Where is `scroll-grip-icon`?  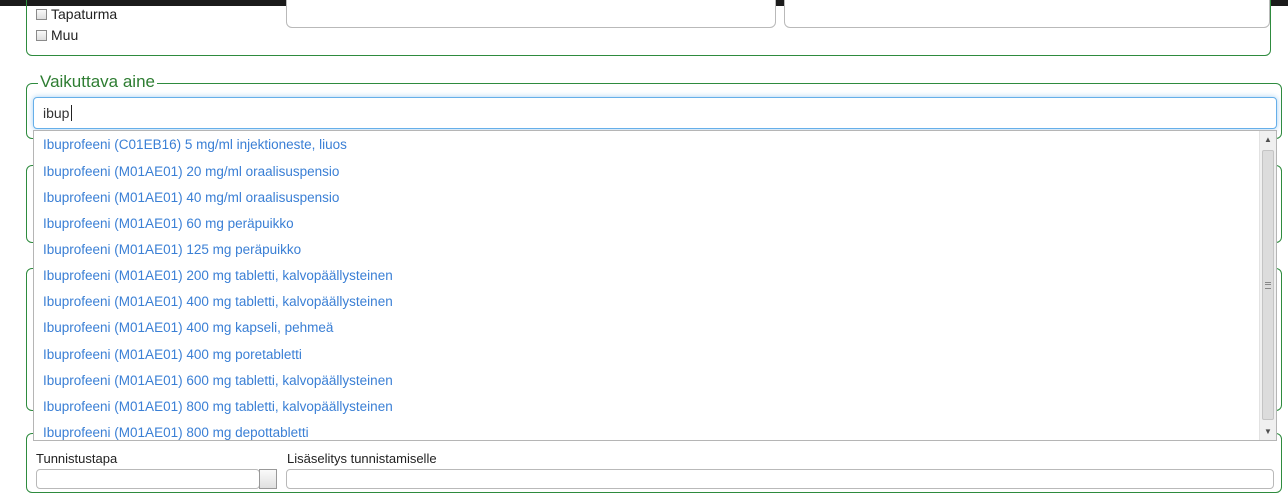
scroll-grip-icon is located at coordinates (1268, 285).